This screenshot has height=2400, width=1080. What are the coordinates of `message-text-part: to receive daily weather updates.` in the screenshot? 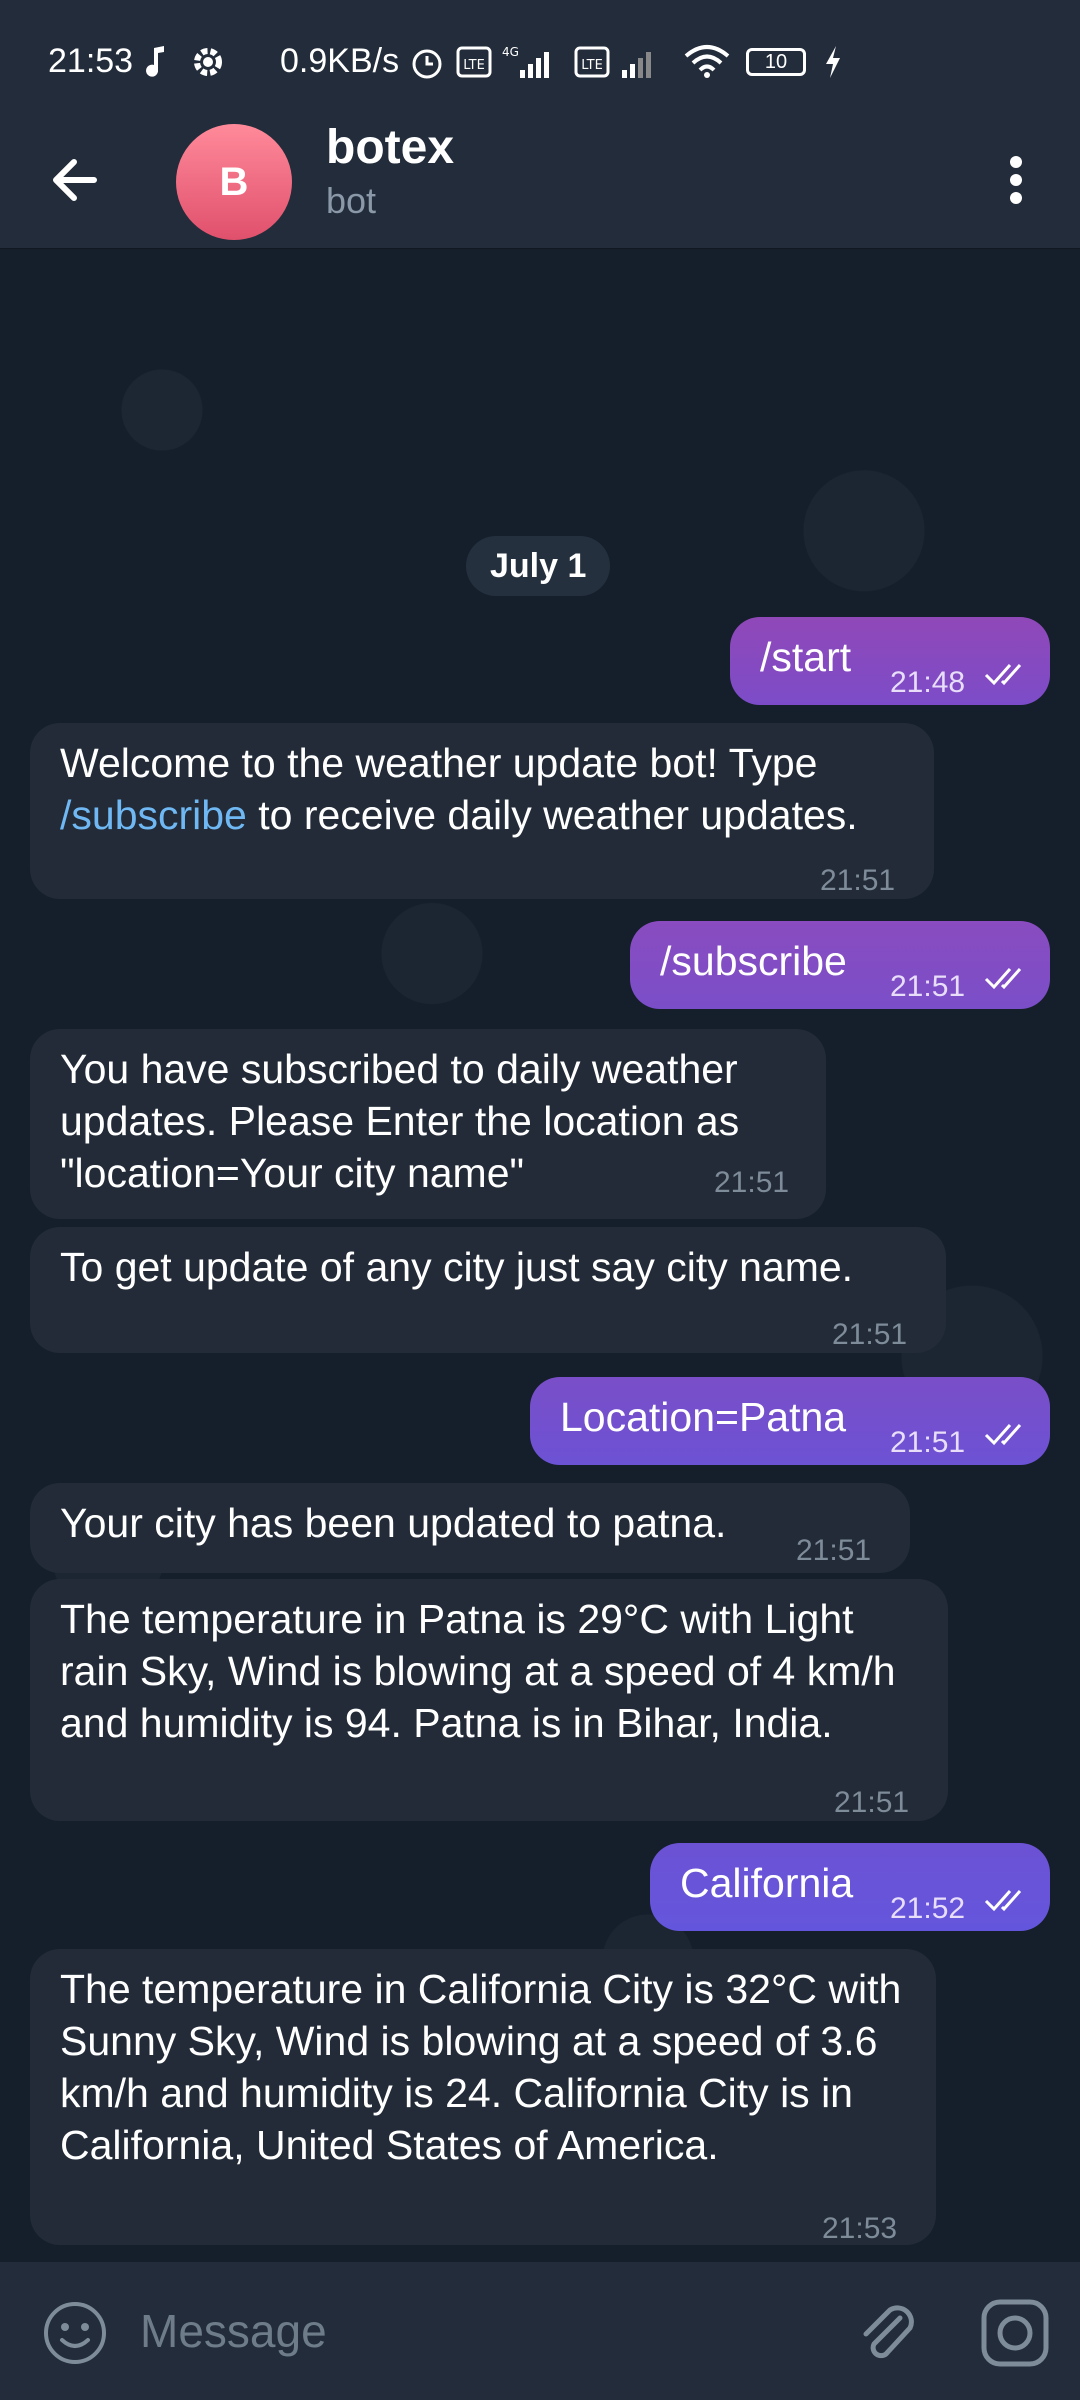 It's located at (552, 815).